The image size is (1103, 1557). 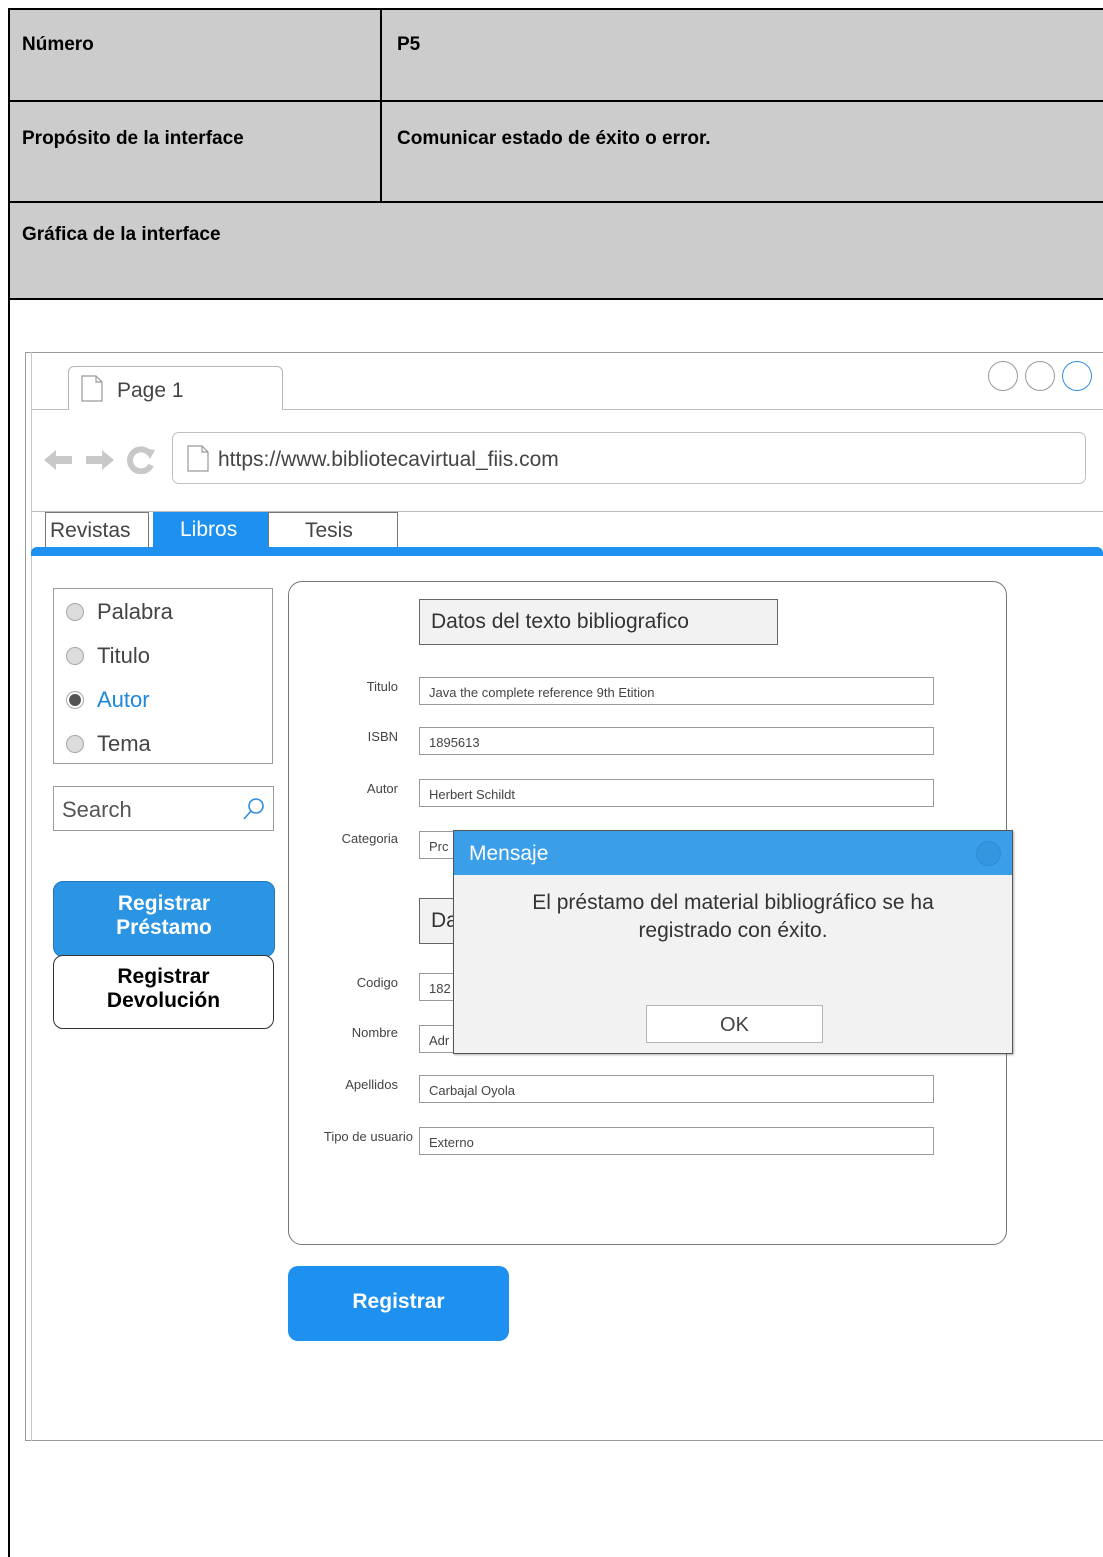 I want to click on url-text: https://www.bibliotecavirtual_fiis.com, so click(x=388, y=459).